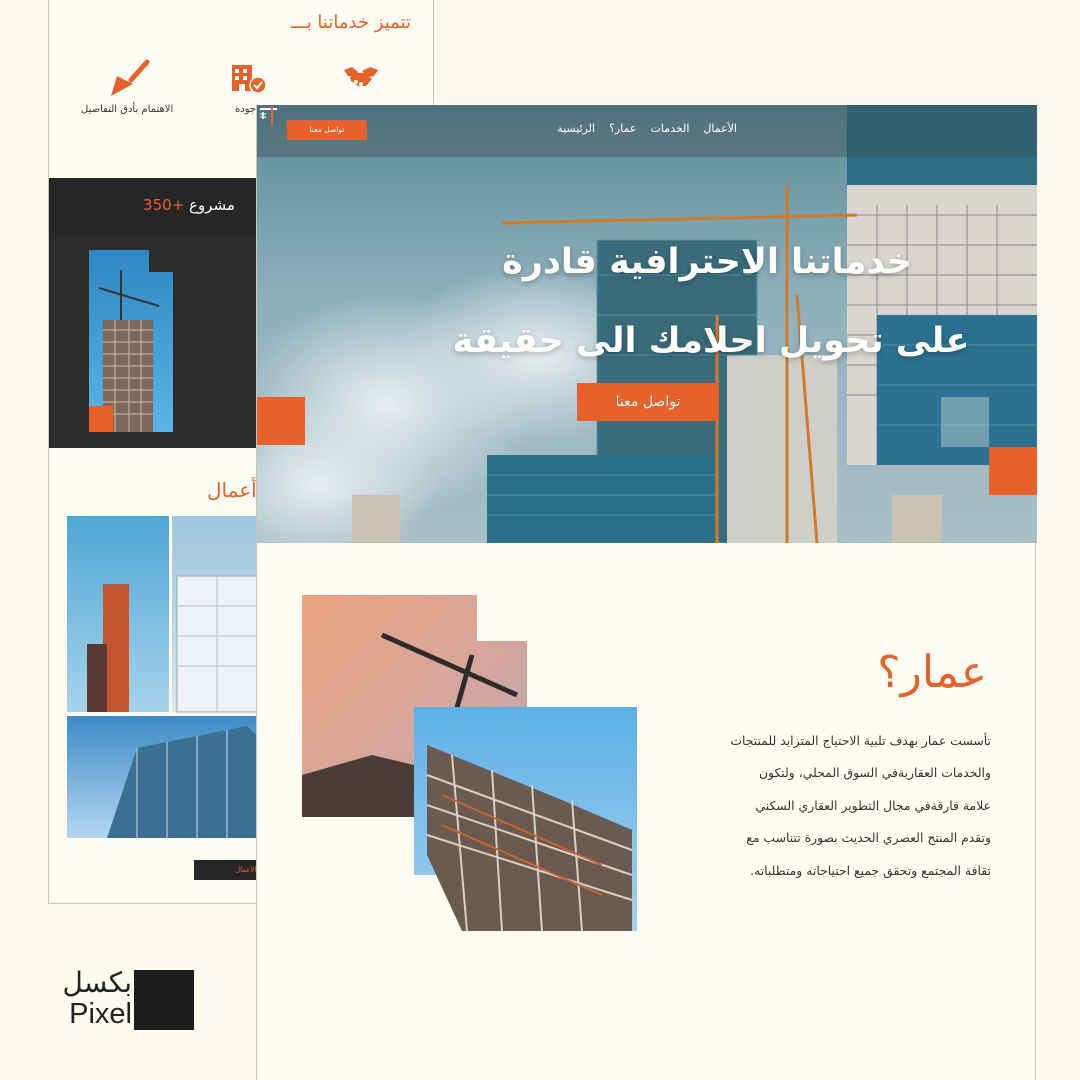 This screenshot has height=1080, width=1080. Describe the element at coordinates (268, 115) in the screenshot. I see `crane-logo-icon` at that location.